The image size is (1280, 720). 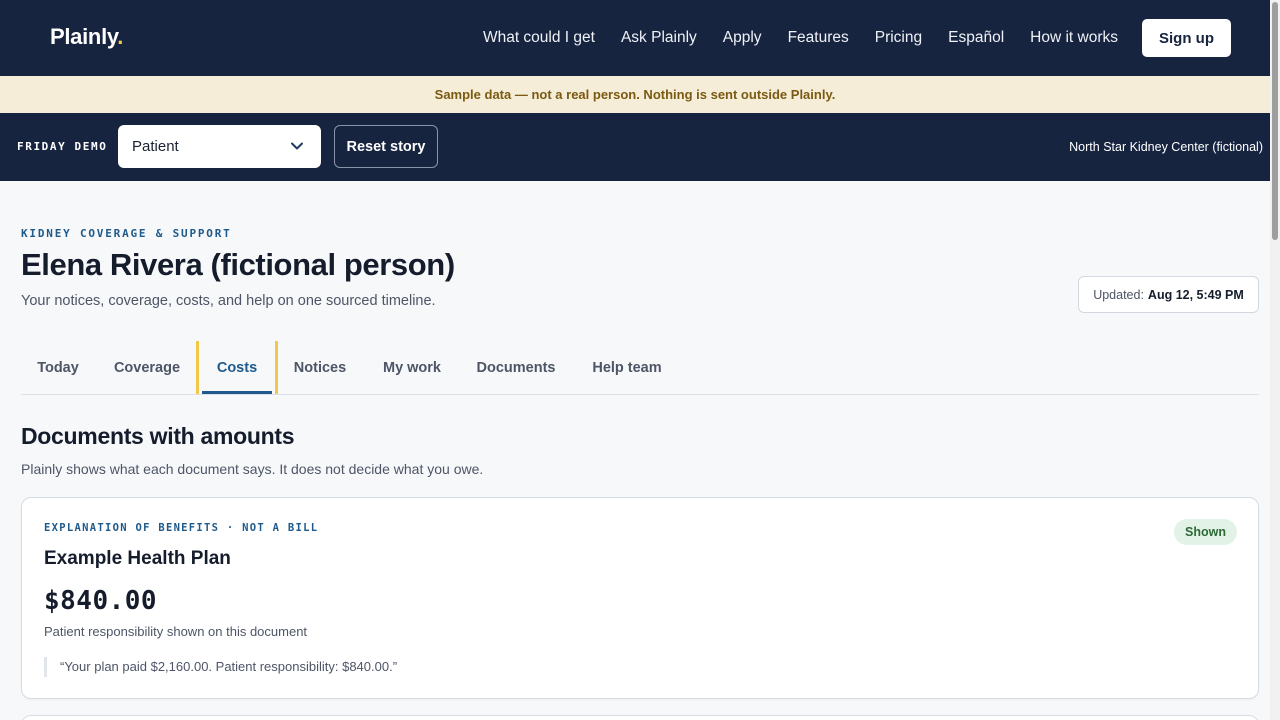 What do you see at coordinates (137, 558) in the screenshot?
I see `document-source: Example Health Plan` at bounding box center [137, 558].